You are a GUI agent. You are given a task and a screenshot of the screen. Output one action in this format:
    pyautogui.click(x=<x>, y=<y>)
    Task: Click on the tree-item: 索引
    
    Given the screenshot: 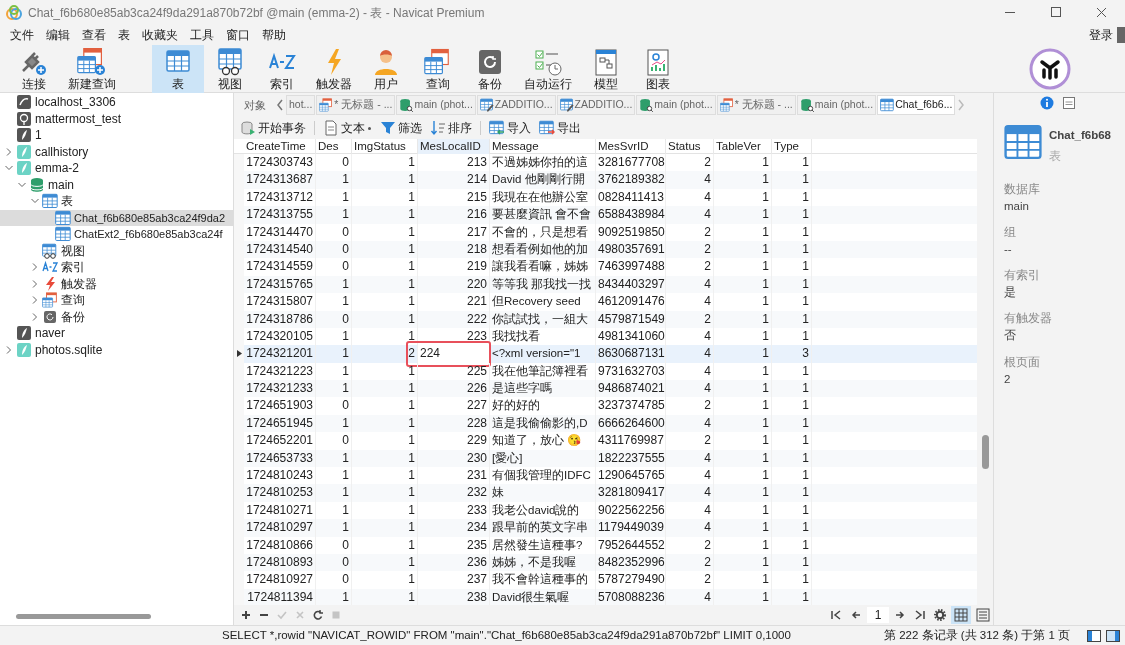 What is the action you would take?
    pyautogui.click(x=116, y=267)
    